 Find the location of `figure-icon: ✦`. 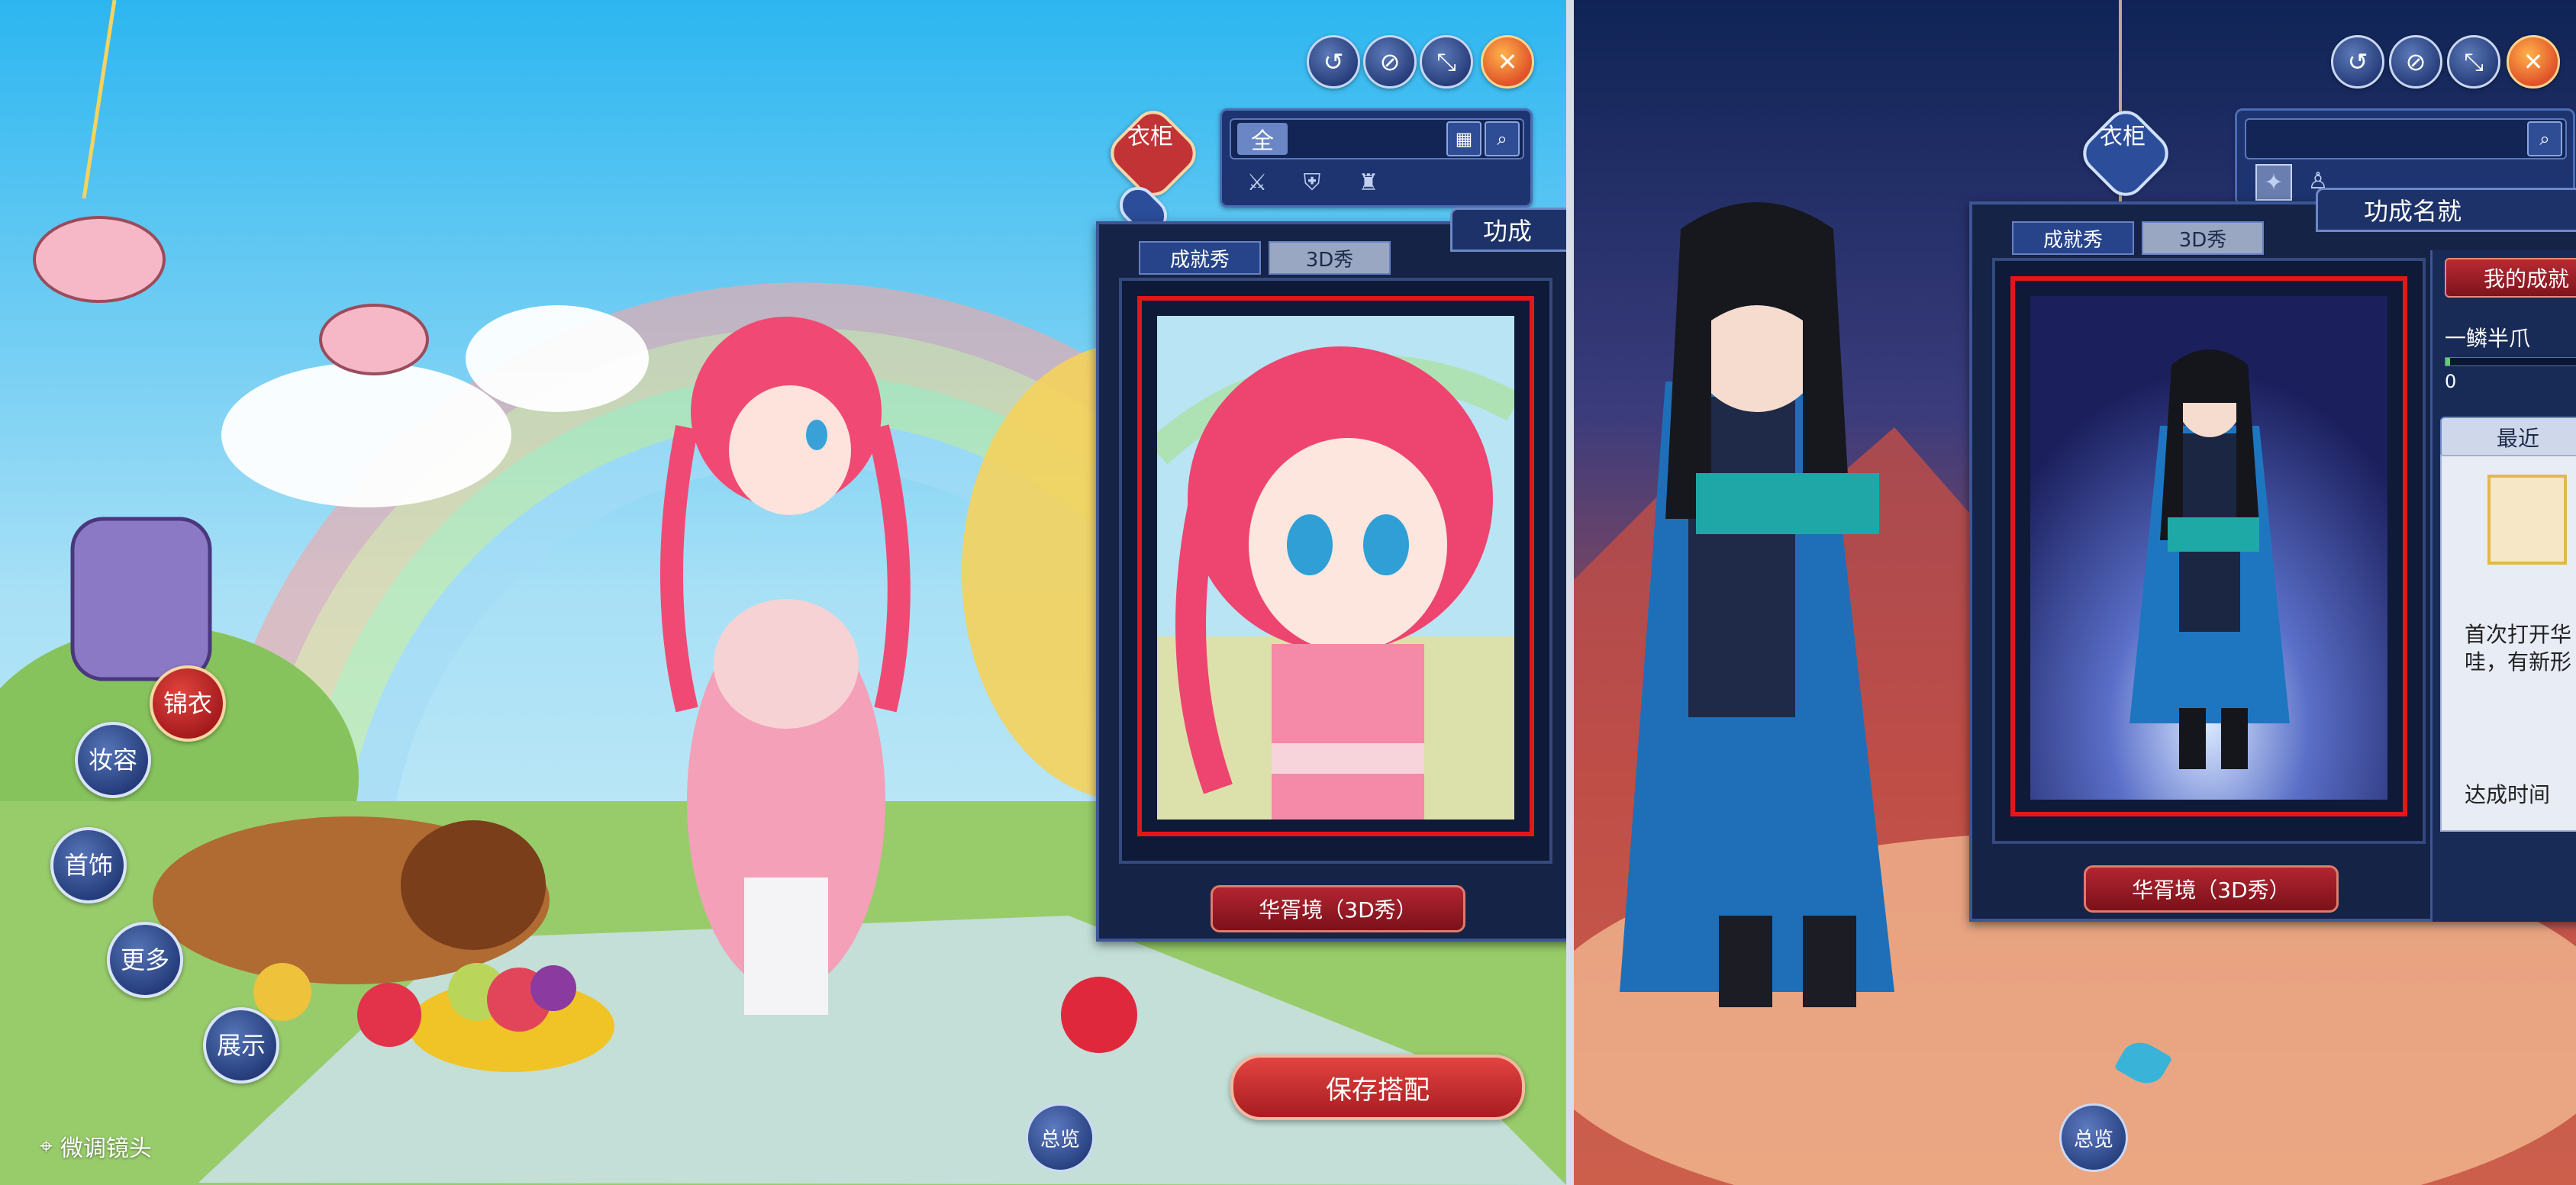

figure-icon: ✦ is located at coordinates (2274, 182).